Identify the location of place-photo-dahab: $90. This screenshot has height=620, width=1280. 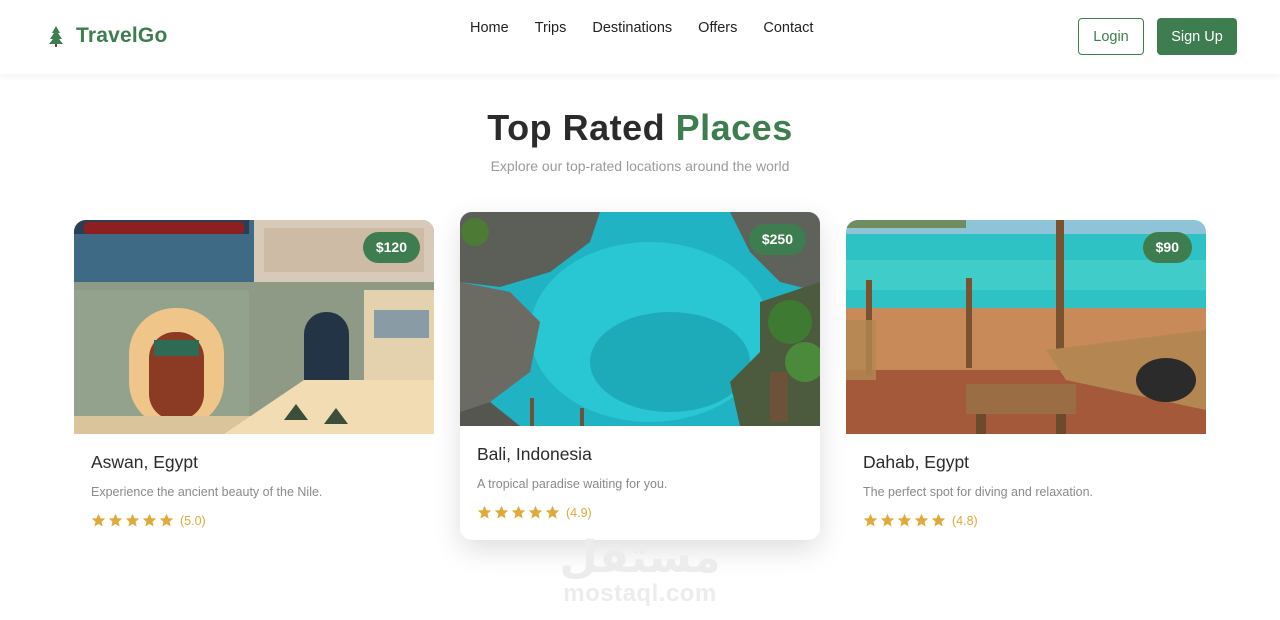
(1026, 327).